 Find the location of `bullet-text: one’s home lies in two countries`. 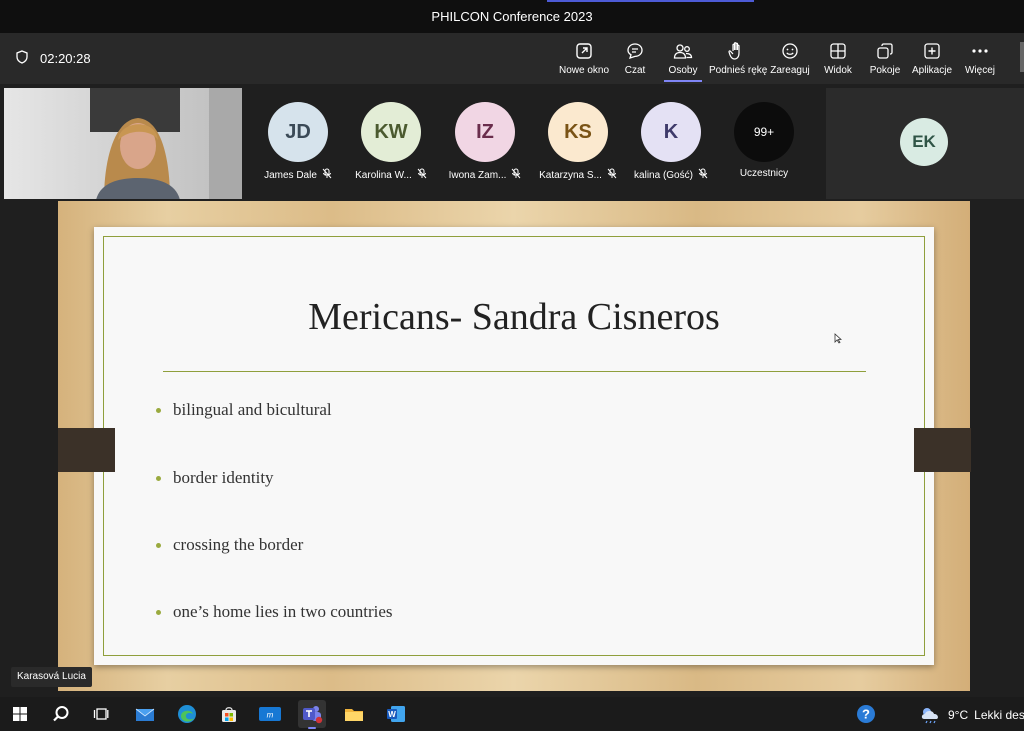

bullet-text: one’s home lies in two countries is located at coordinates (283, 611).